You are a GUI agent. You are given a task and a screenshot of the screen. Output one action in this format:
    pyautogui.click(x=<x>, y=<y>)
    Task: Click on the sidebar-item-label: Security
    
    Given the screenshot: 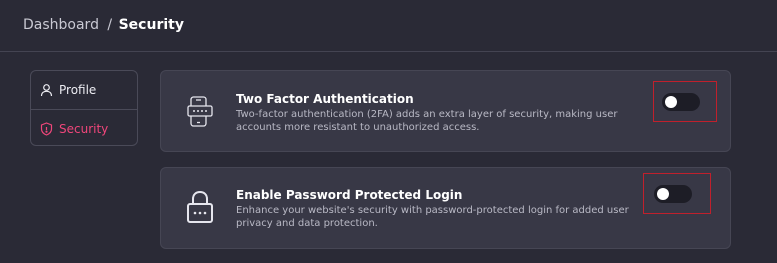 What is the action you would take?
    pyautogui.click(x=84, y=128)
    